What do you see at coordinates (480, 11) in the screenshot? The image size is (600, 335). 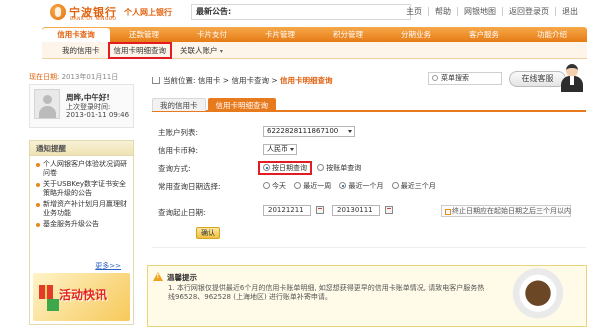 I see `site-map-link: 网银地图` at bounding box center [480, 11].